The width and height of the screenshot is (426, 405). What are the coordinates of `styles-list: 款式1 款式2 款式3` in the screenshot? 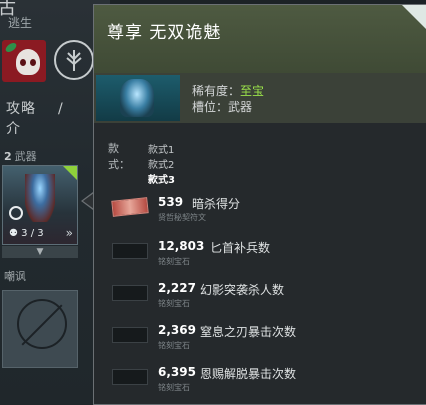 It's located at (161, 165).